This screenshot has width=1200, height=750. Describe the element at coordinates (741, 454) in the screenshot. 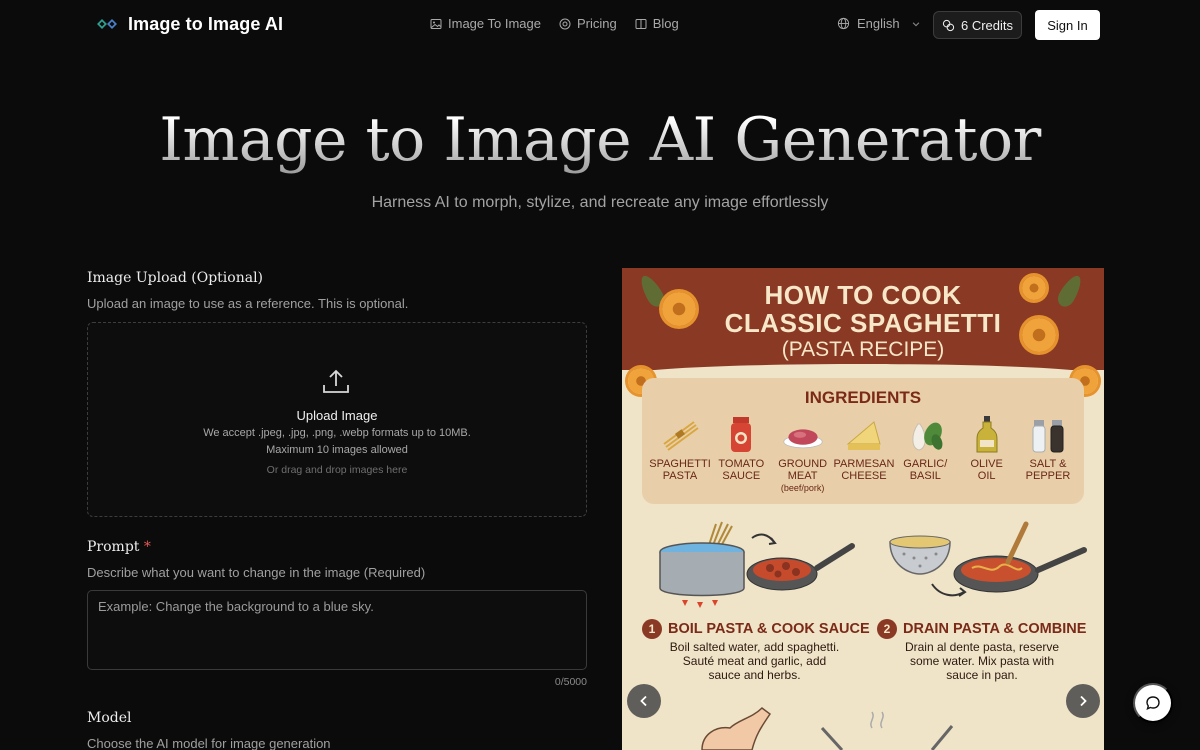

I see `ingredient-item: TOMATO SAUCE` at that location.